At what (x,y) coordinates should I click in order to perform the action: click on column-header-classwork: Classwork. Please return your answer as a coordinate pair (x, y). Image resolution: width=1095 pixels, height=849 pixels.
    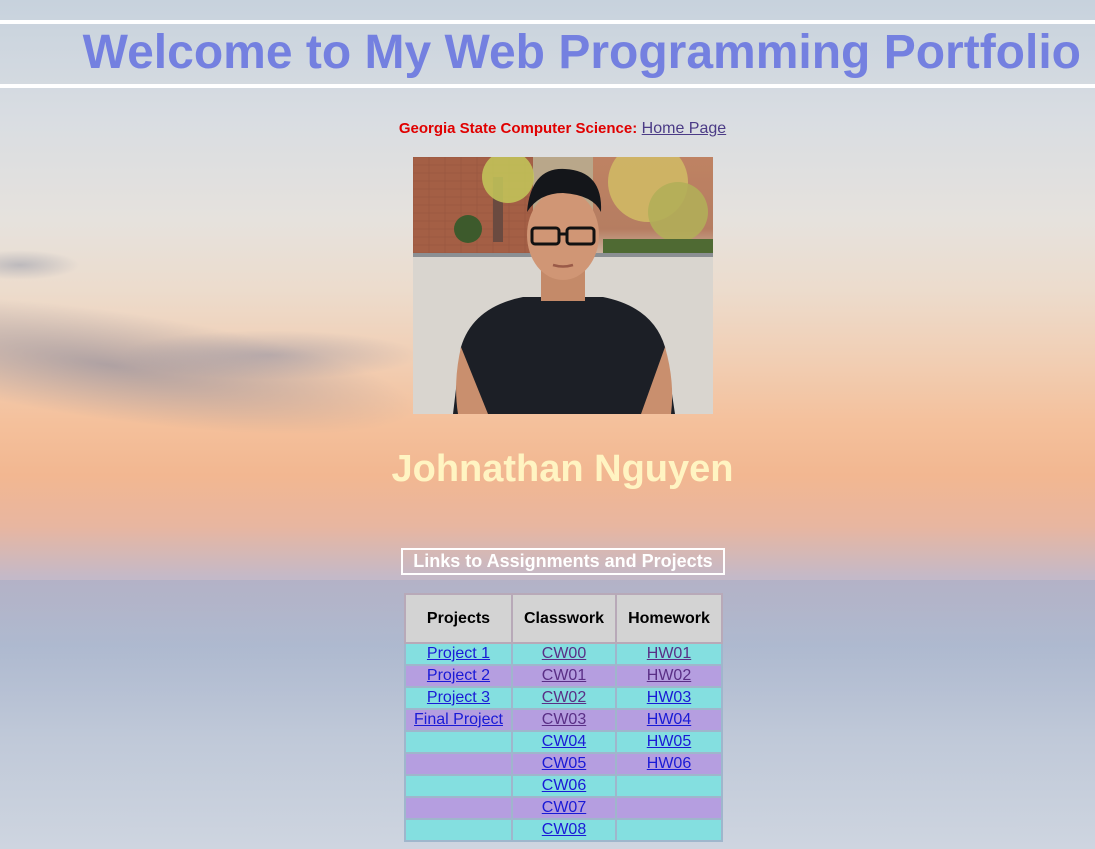
    Looking at the image, I should click on (564, 618).